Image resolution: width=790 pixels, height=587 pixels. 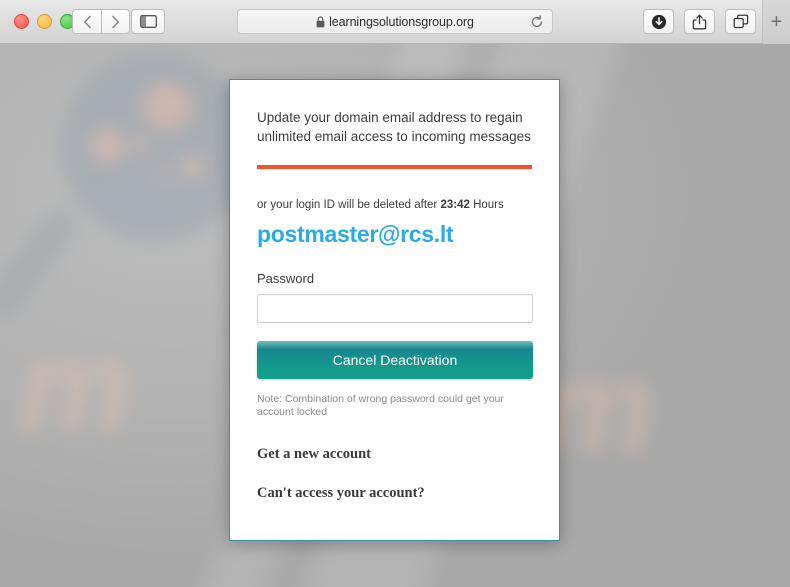 What do you see at coordinates (355, 234) in the screenshot?
I see `account-email: postmaster@rcs.lt` at bounding box center [355, 234].